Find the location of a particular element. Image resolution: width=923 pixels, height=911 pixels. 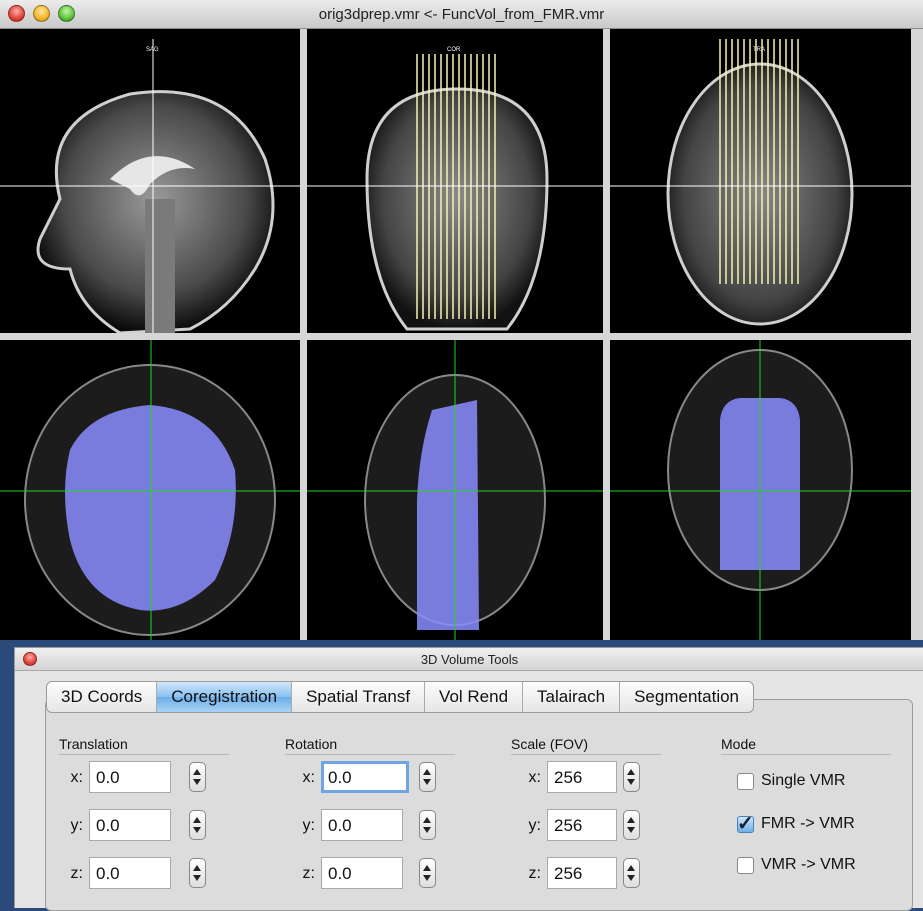

translation-x-field: 0.0 is located at coordinates (130, 777).